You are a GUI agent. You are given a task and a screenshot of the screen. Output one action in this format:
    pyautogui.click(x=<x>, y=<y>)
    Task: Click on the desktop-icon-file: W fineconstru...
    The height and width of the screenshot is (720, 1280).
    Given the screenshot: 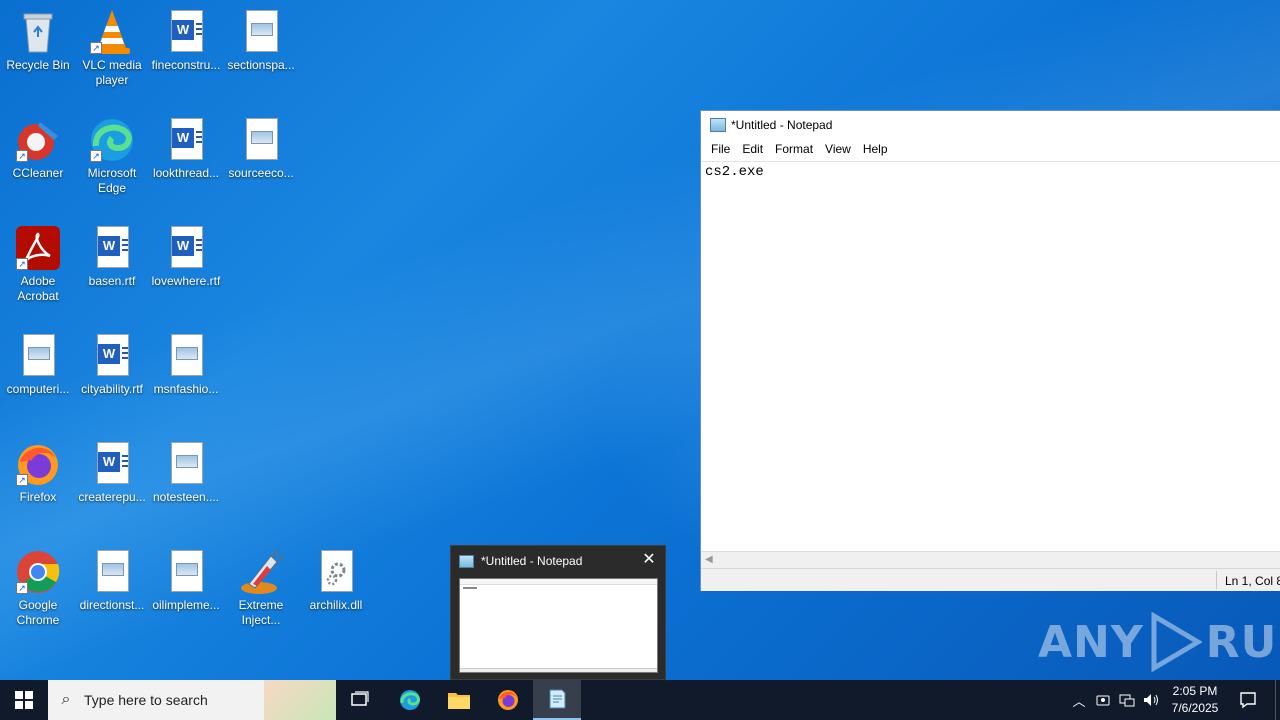 What is the action you would take?
    pyautogui.click(x=186, y=40)
    